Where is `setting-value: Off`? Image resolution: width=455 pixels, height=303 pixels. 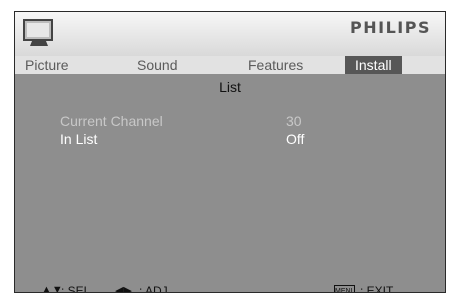 setting-value: Off is located at coordinates (295, 139).